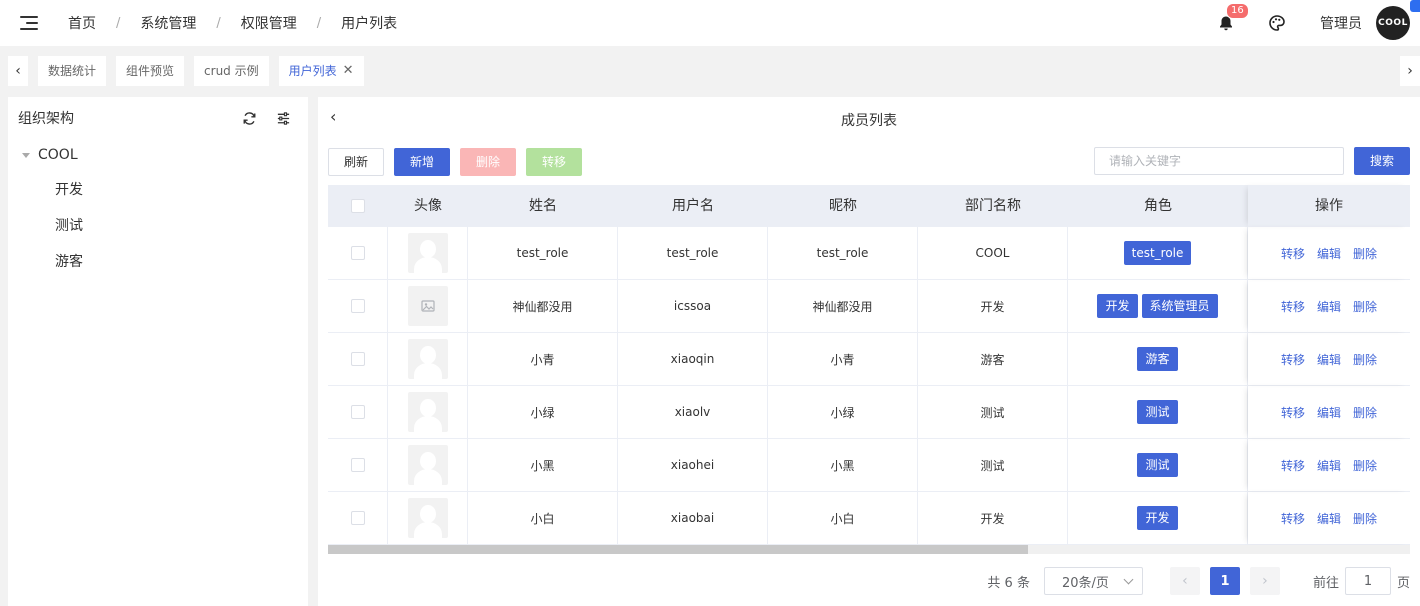 This screenshot has height=606, width=1420. What do you see at coordinates (1382, 161) in the screenshot?
I see `search-button: 搜索` at bounding box center [1382, 161].